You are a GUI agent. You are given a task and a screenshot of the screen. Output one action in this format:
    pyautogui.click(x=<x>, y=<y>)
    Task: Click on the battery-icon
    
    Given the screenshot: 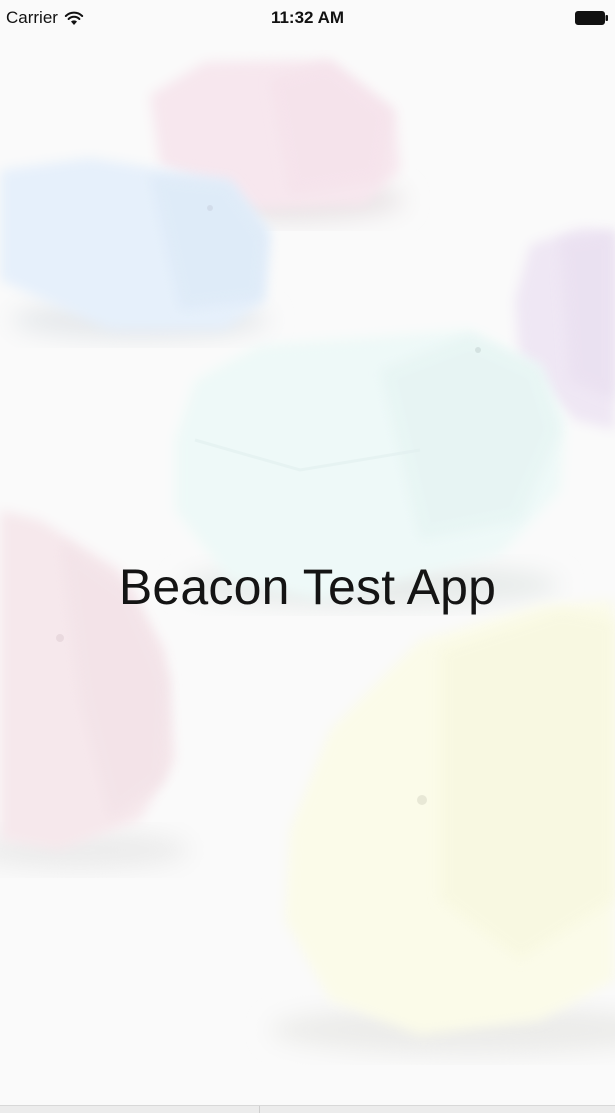 What is the action you would take?
    pyautogui.click(x=591, y=18)
    